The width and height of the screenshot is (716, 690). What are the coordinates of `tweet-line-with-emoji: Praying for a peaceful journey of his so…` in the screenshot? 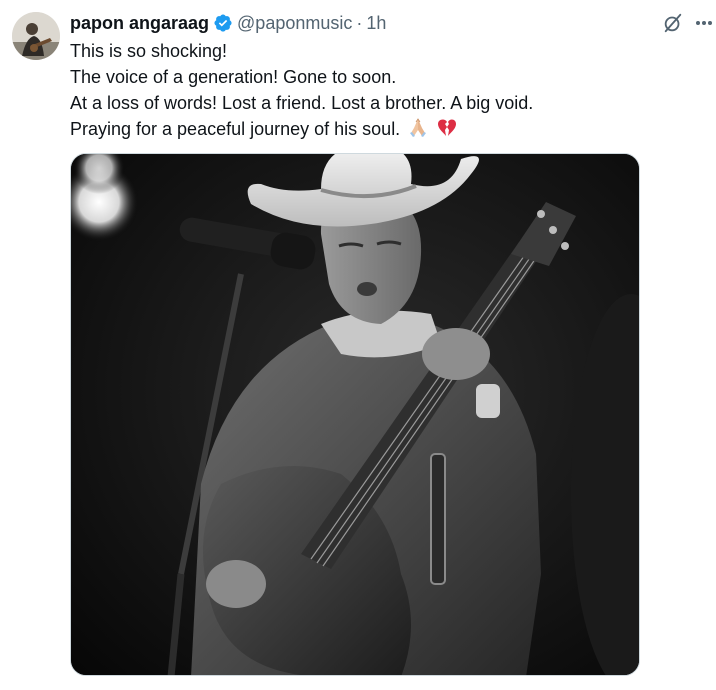 It's located at (380, 129).